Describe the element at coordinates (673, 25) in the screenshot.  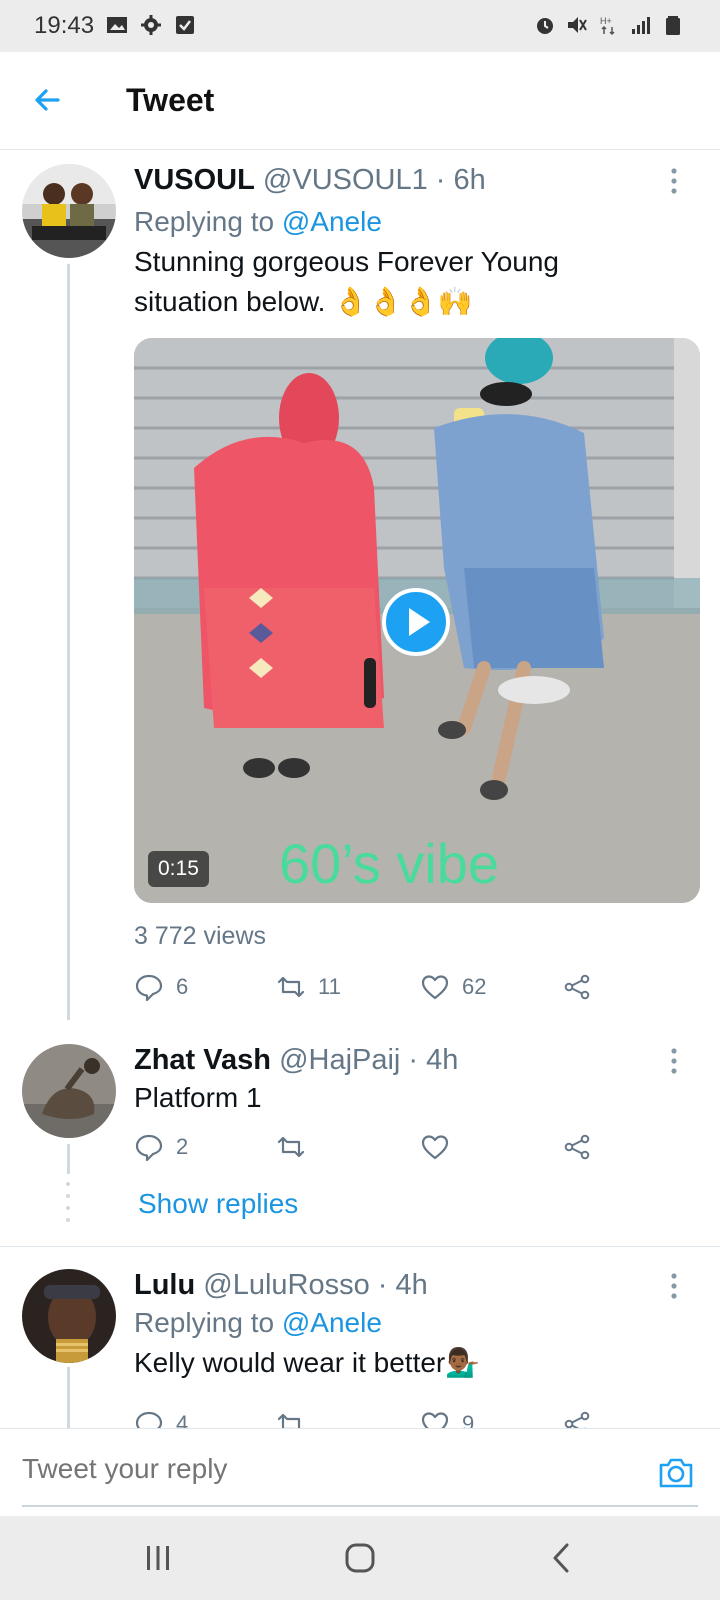
I see `battery-icon` at that location.